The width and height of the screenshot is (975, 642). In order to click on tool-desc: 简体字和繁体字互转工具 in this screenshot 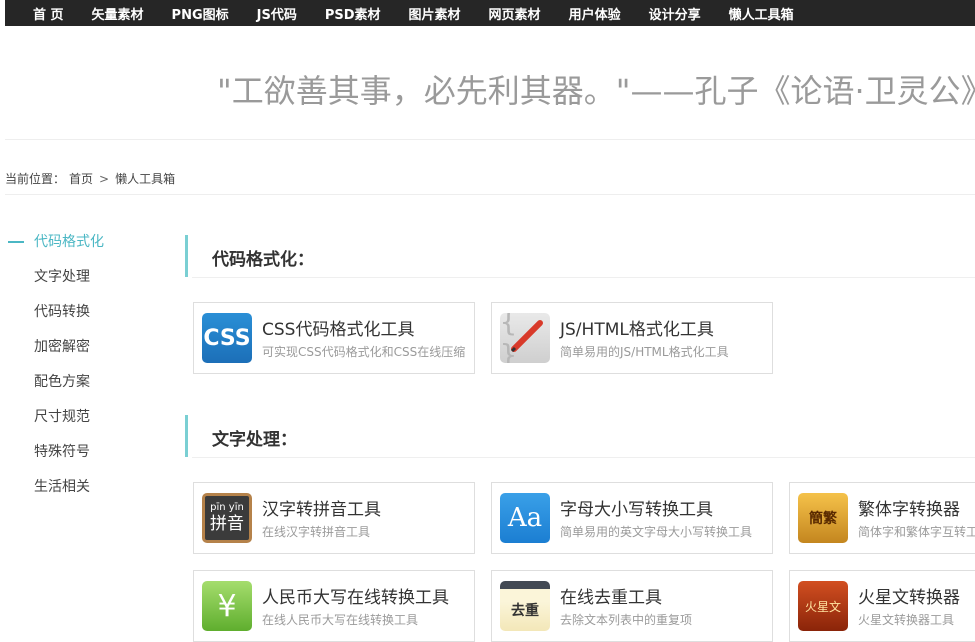, I will do `click(916, 532)`.